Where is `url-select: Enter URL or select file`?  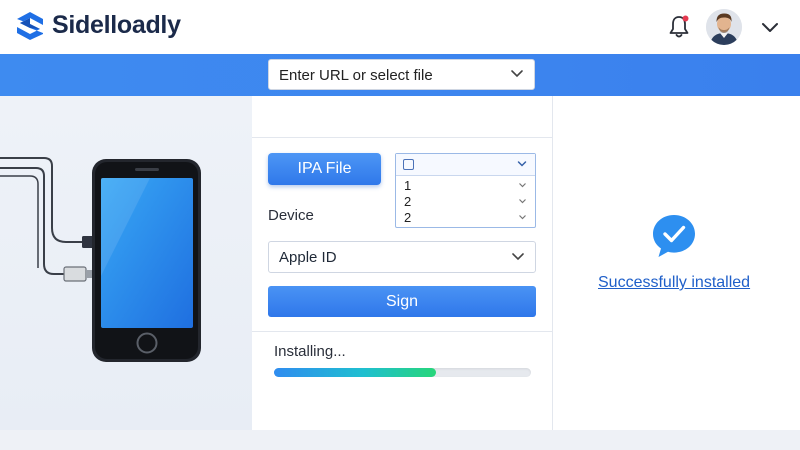 url-select: Enter URL or select file is located at coordinates (401, 74).